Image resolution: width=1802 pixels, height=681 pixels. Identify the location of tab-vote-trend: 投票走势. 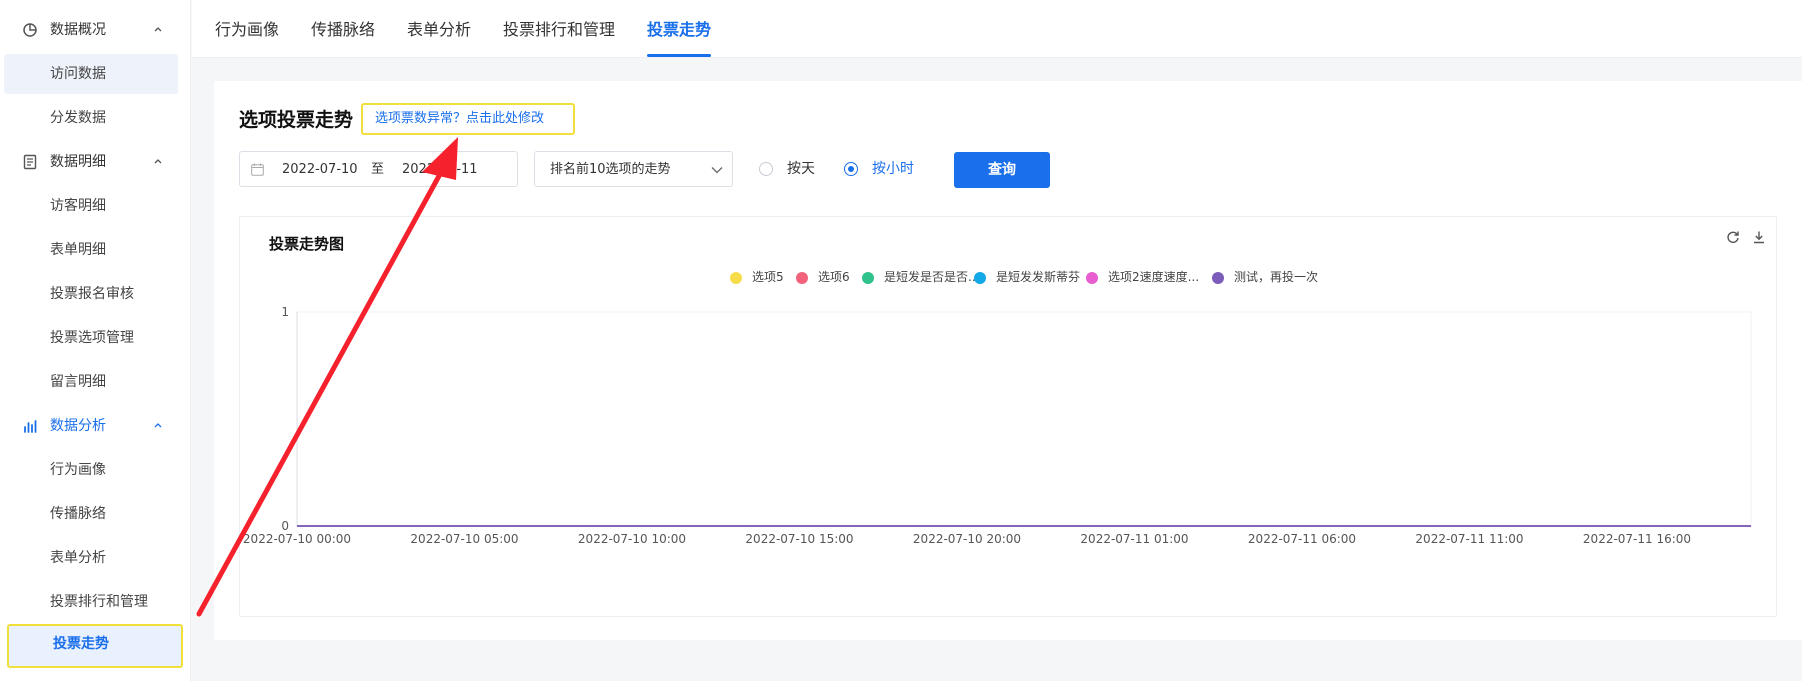
(679, 30).